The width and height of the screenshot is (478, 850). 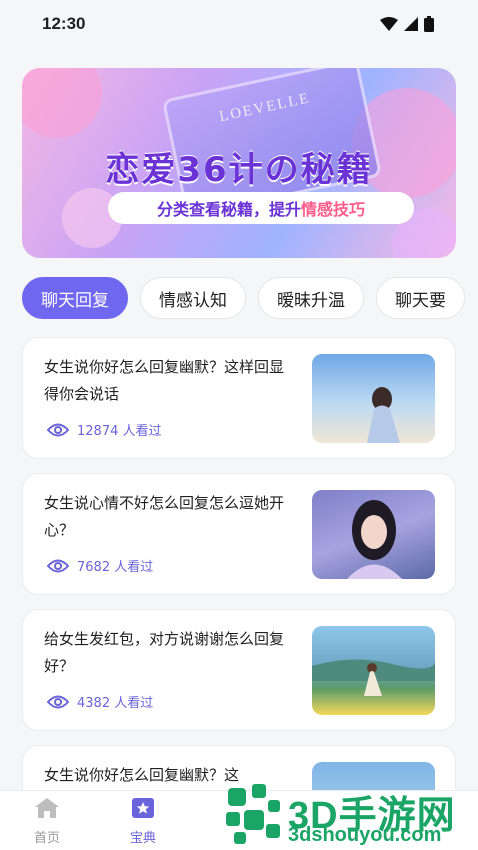 I want to click on article-views: 4382 人看过, so click(x=100, y=701).